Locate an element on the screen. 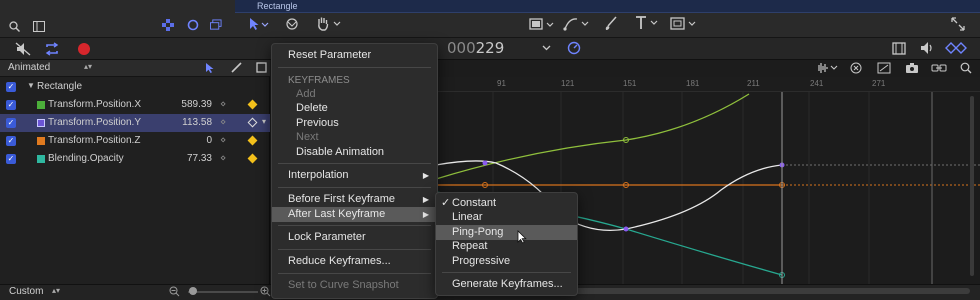 The height and width of the screenshot is (300, 980). shape-tool-icon is located at coordinates (543, 24).